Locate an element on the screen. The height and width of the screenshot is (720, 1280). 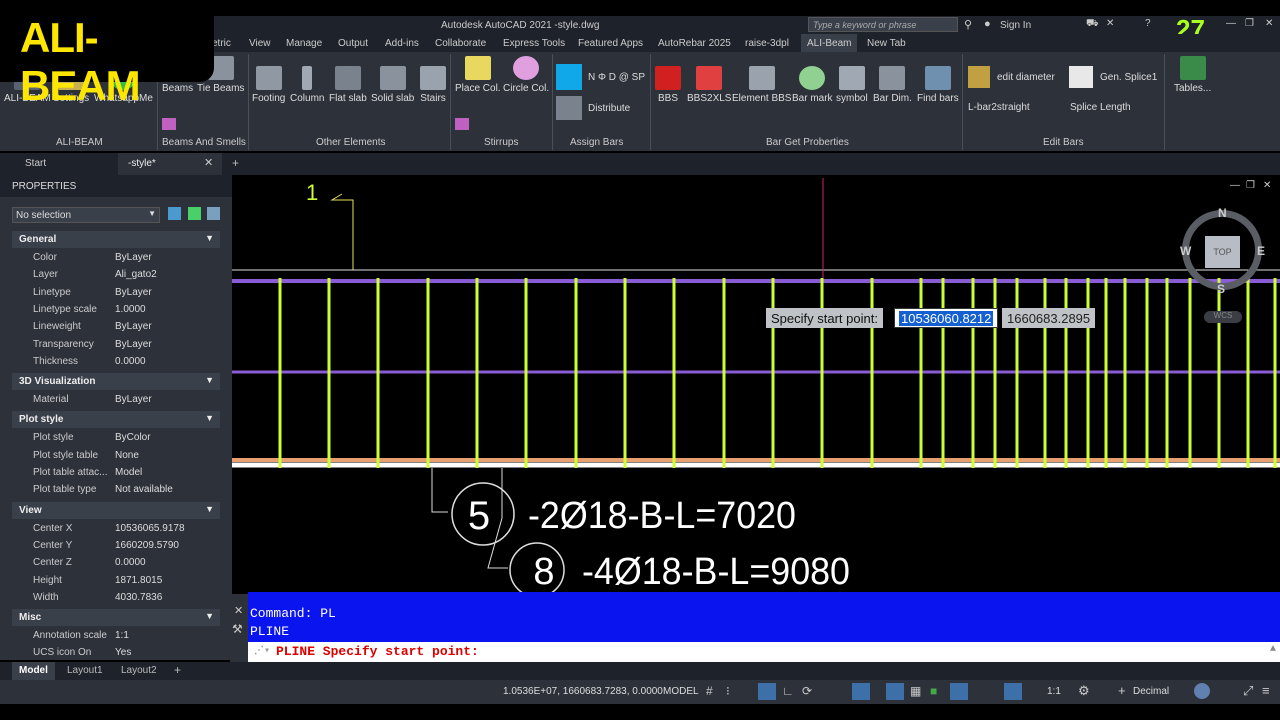
tab-layout2: Layout2 is located at coordinates (139, 670).